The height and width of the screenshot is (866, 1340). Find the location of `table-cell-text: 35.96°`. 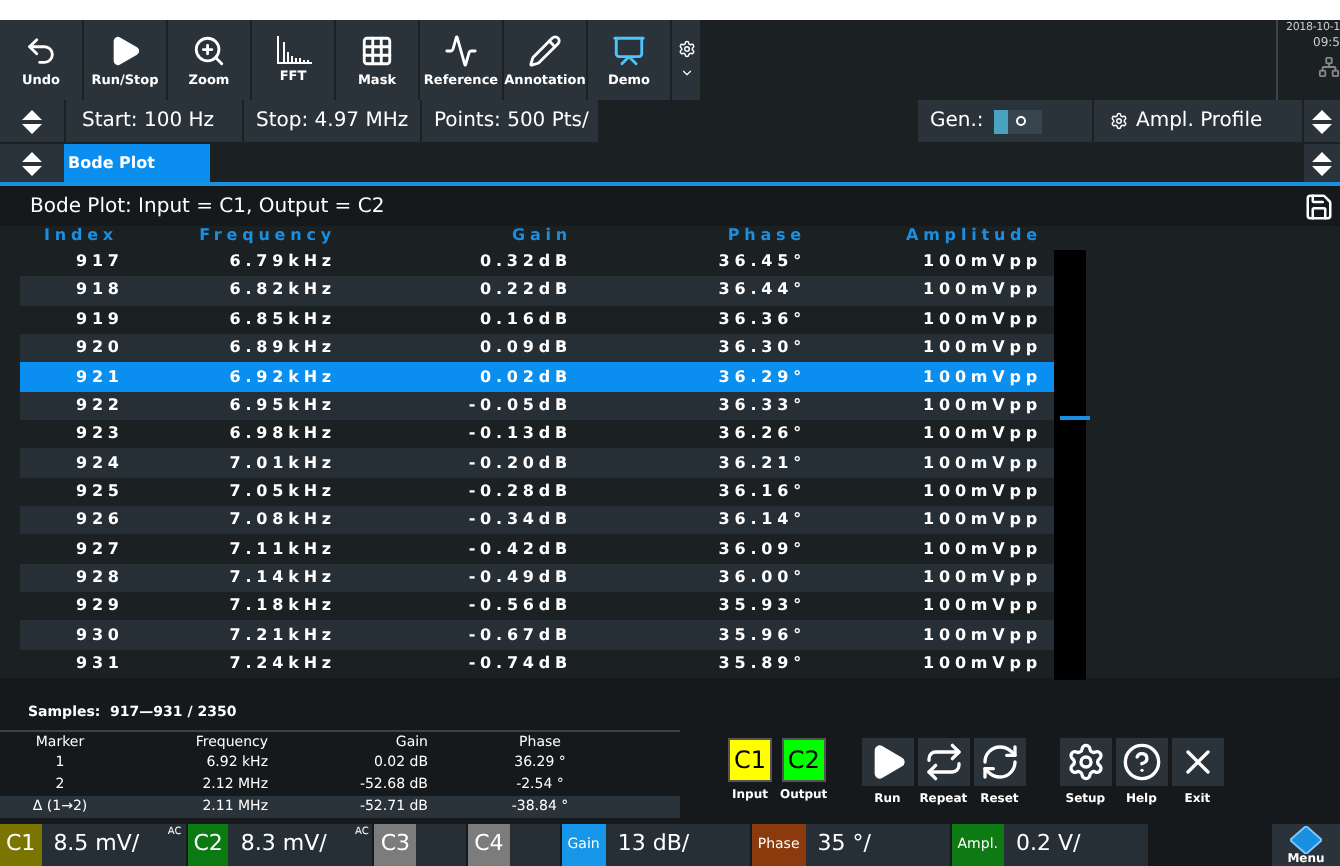

table-cell-text: 35.96° is located at coordinates (762, 635).